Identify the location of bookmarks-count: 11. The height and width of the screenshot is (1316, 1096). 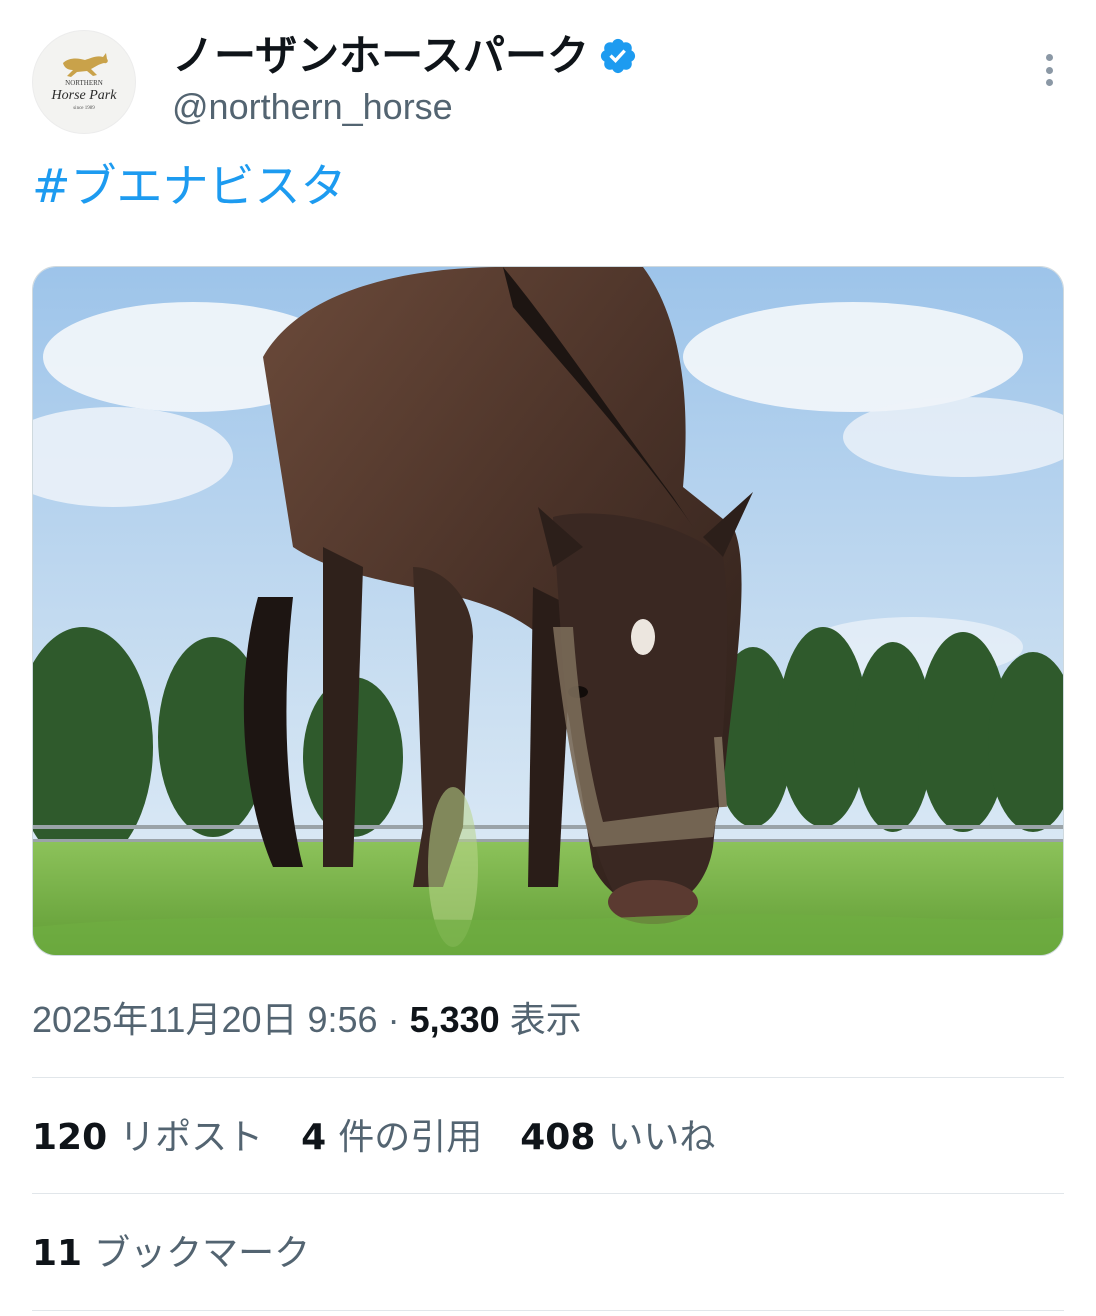
(57, 1253).